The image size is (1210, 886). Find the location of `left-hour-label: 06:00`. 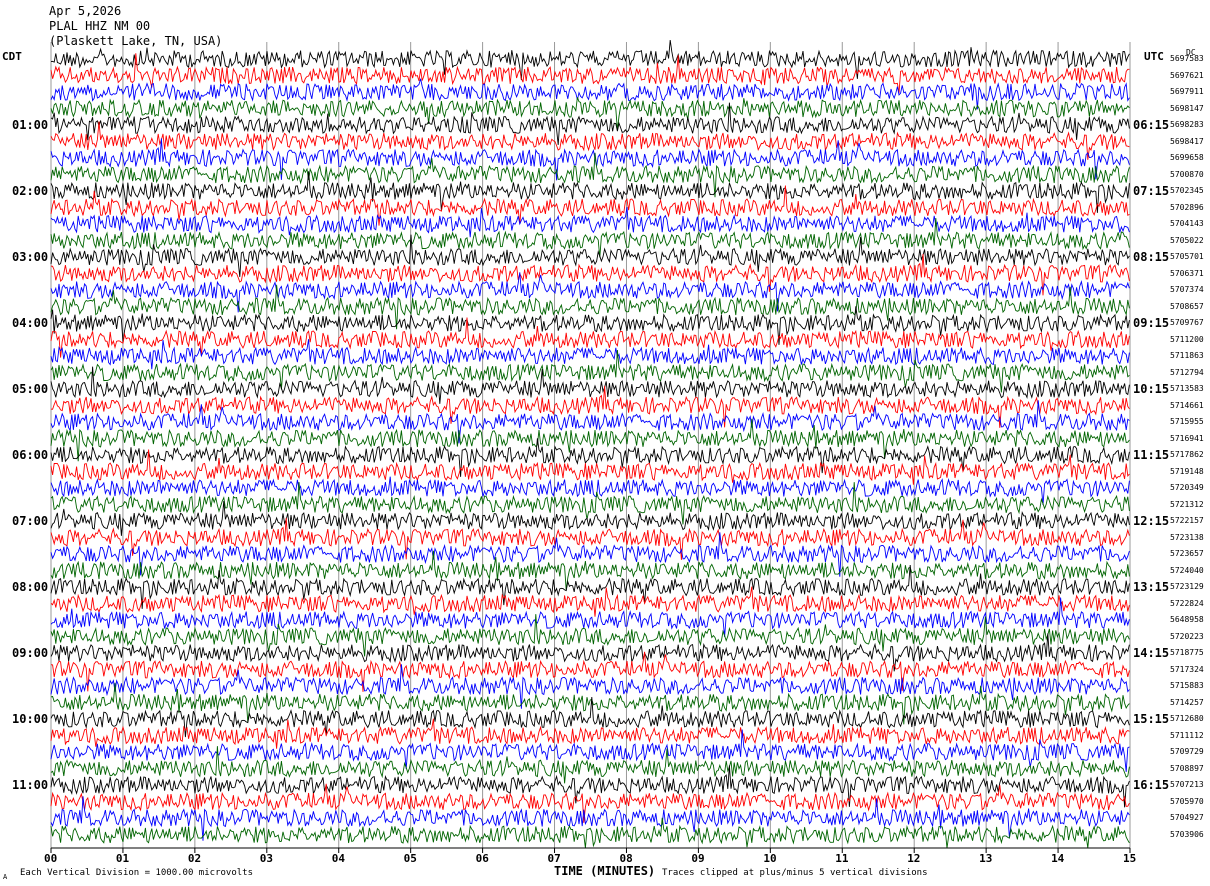

left-hour-label: 06:00 is located at coordinates (30, 455).